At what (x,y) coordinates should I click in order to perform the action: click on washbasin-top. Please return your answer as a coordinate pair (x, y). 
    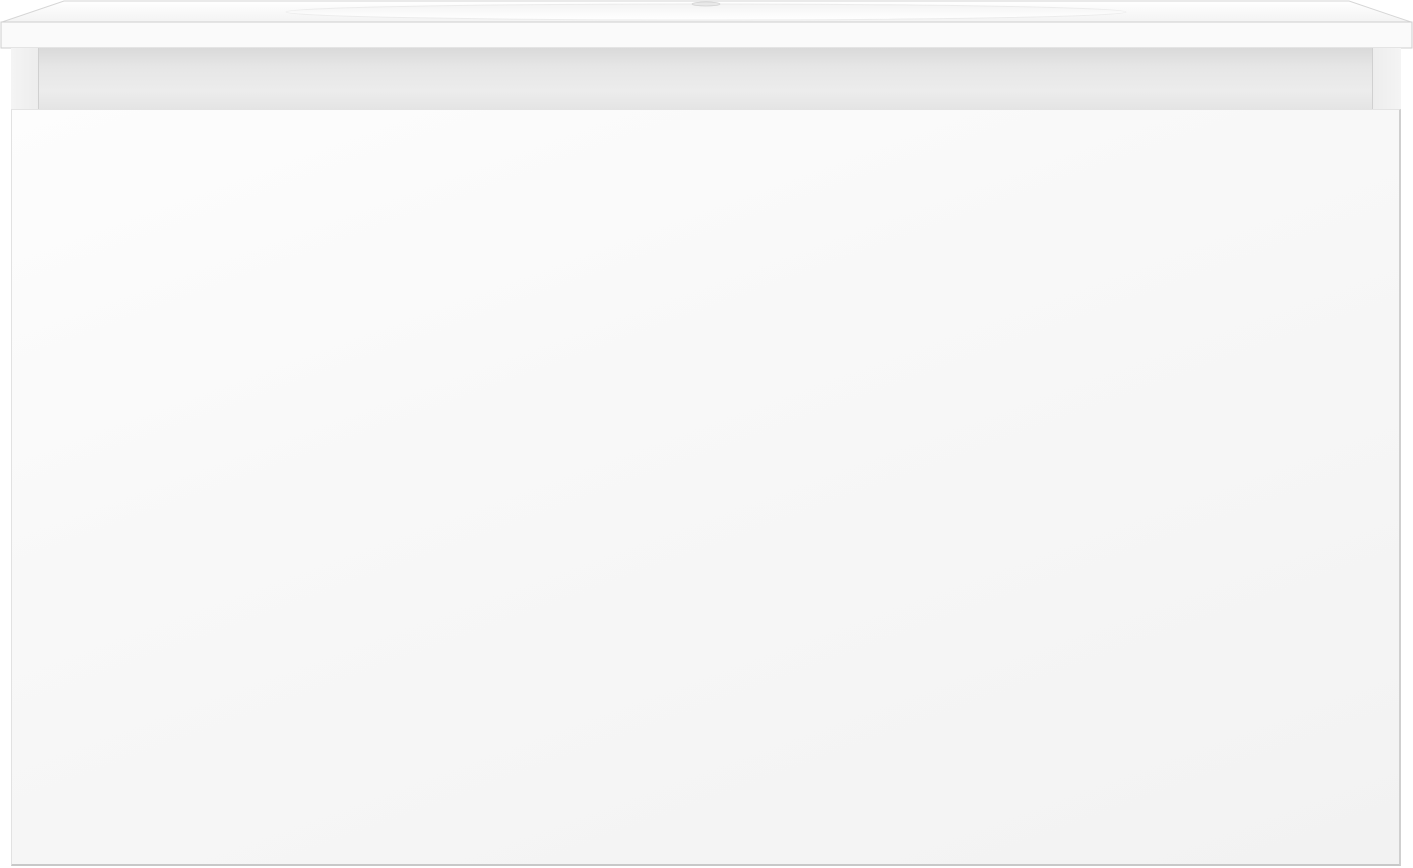
    Looking at the image, I should click on (706, 25).